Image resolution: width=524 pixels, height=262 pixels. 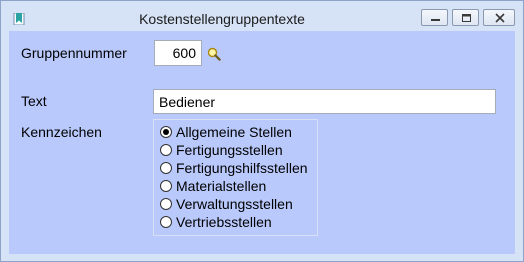 I want to click on radio-materialstellen: Materialstellen, so click(x=213, y=186).